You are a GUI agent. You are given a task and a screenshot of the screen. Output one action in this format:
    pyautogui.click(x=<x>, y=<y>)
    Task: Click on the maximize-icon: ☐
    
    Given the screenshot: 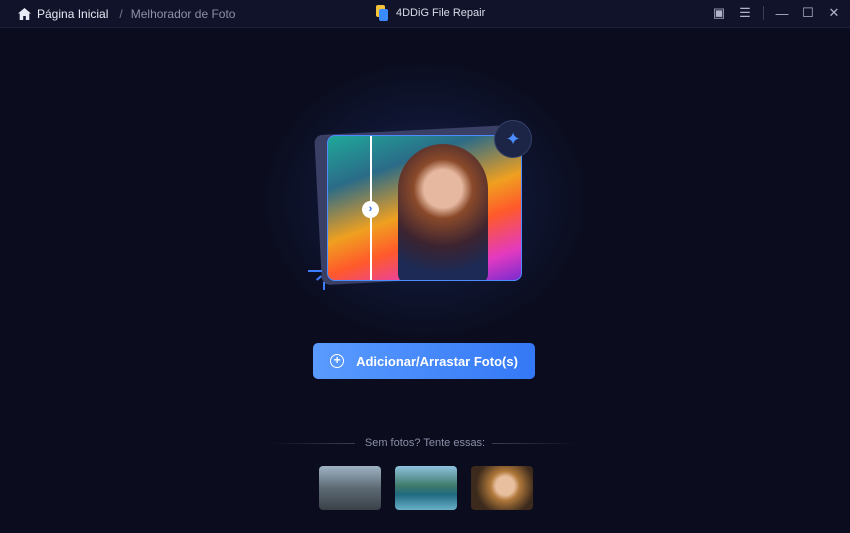 What is the action you would take?
    pyautogui.click(x=808, y=13)
    